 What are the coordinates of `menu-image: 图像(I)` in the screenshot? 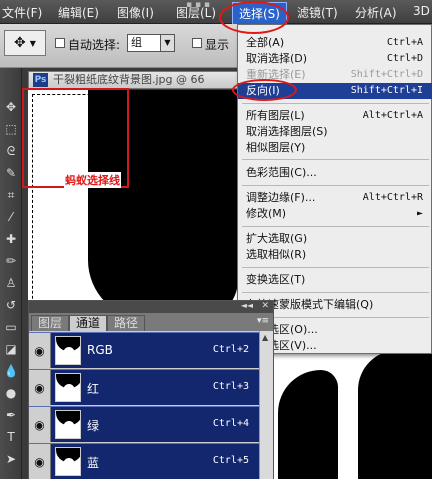 It's located at (135, 12).